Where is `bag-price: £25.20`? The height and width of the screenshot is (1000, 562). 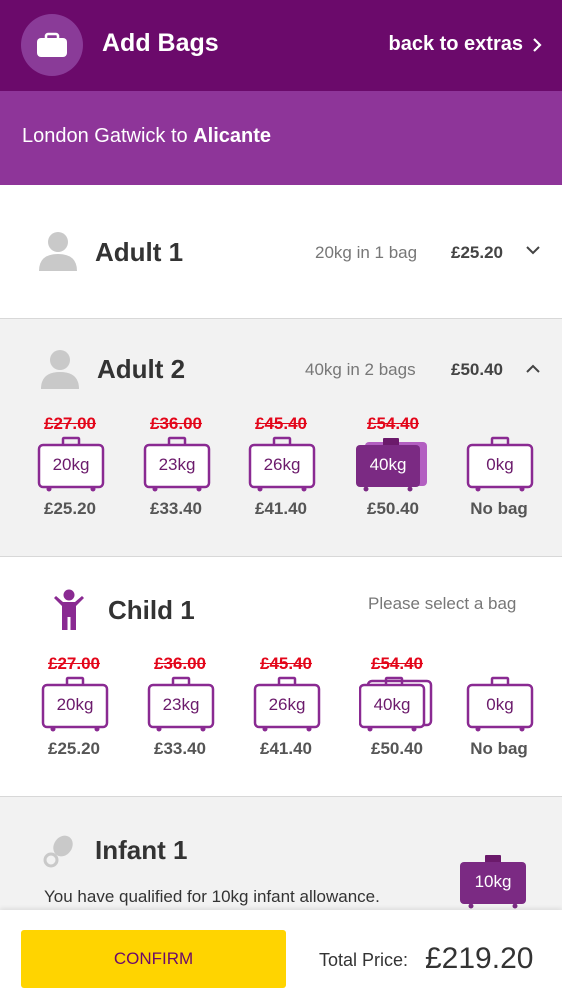 bag-price: £25.20 is located at coordinates (477, 252).